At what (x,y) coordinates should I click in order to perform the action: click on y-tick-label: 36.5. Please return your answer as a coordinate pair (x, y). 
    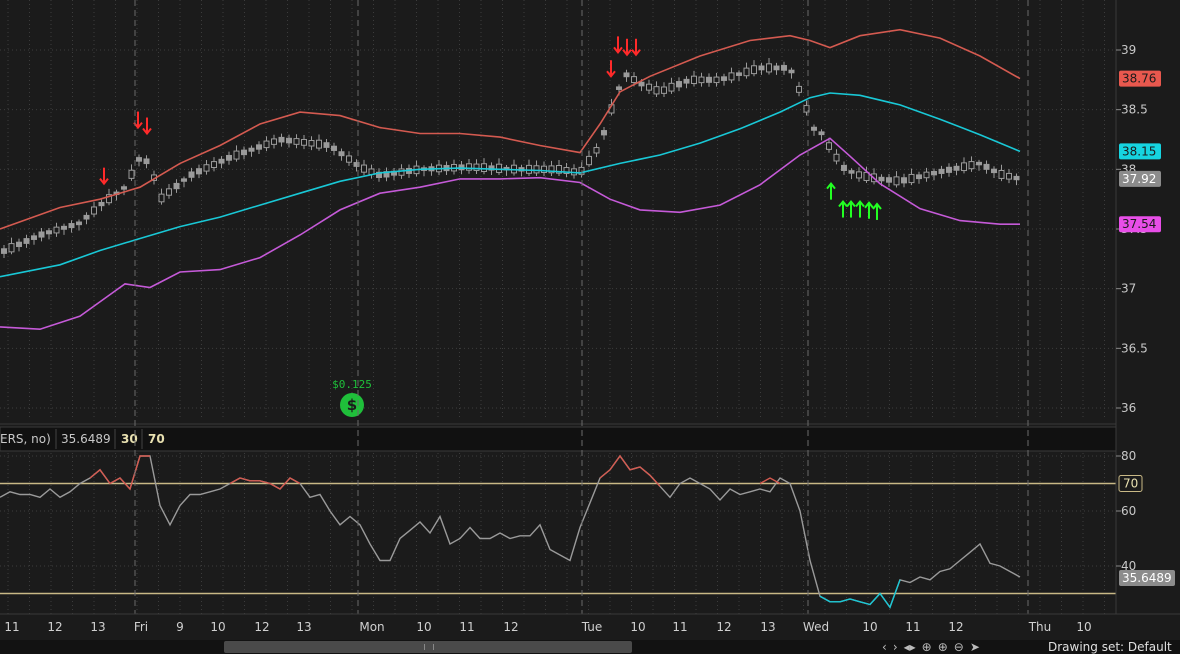
    Looking at the image, I should click on (1134, 348).